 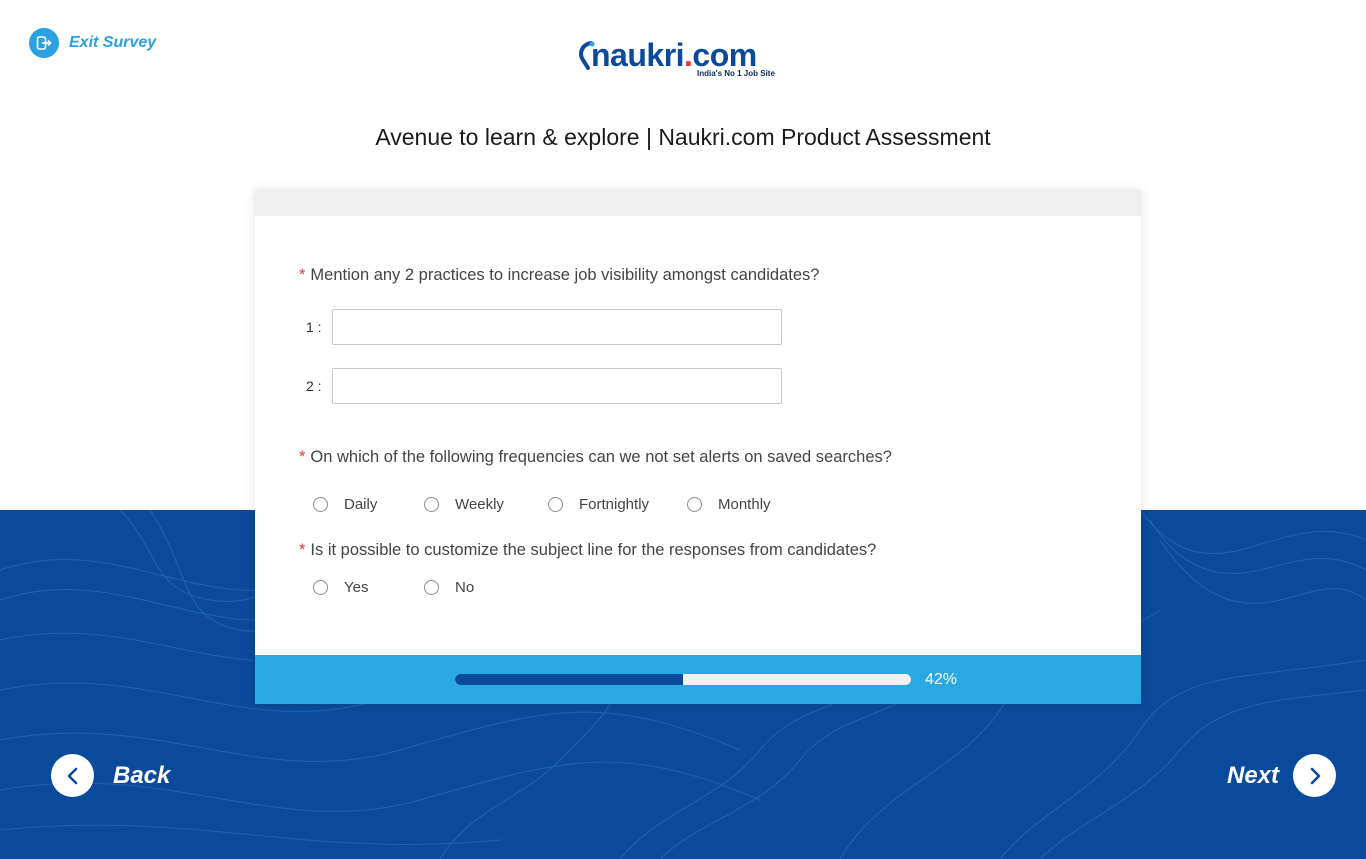 What do you see at coordinates (449, 587) in the screenshot?
I see `option-no: No` at bounding box center [449, 587].